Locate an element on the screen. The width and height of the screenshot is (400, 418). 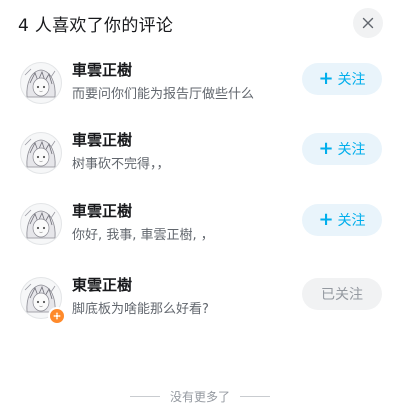
close-icon is located at coordinates (368, 23).